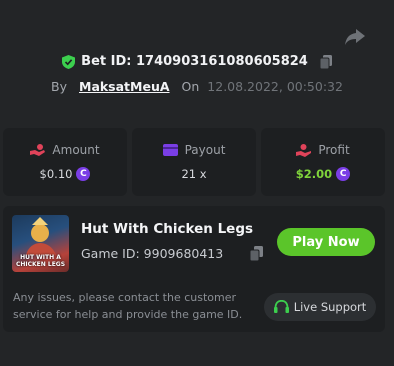 The width and height of the screenshot is (394, 366). What do you see at coordinates (167, 229) in the screenshot?
I see `game-title: Hut With Chicken Legs` at bounding box center [167, 229].